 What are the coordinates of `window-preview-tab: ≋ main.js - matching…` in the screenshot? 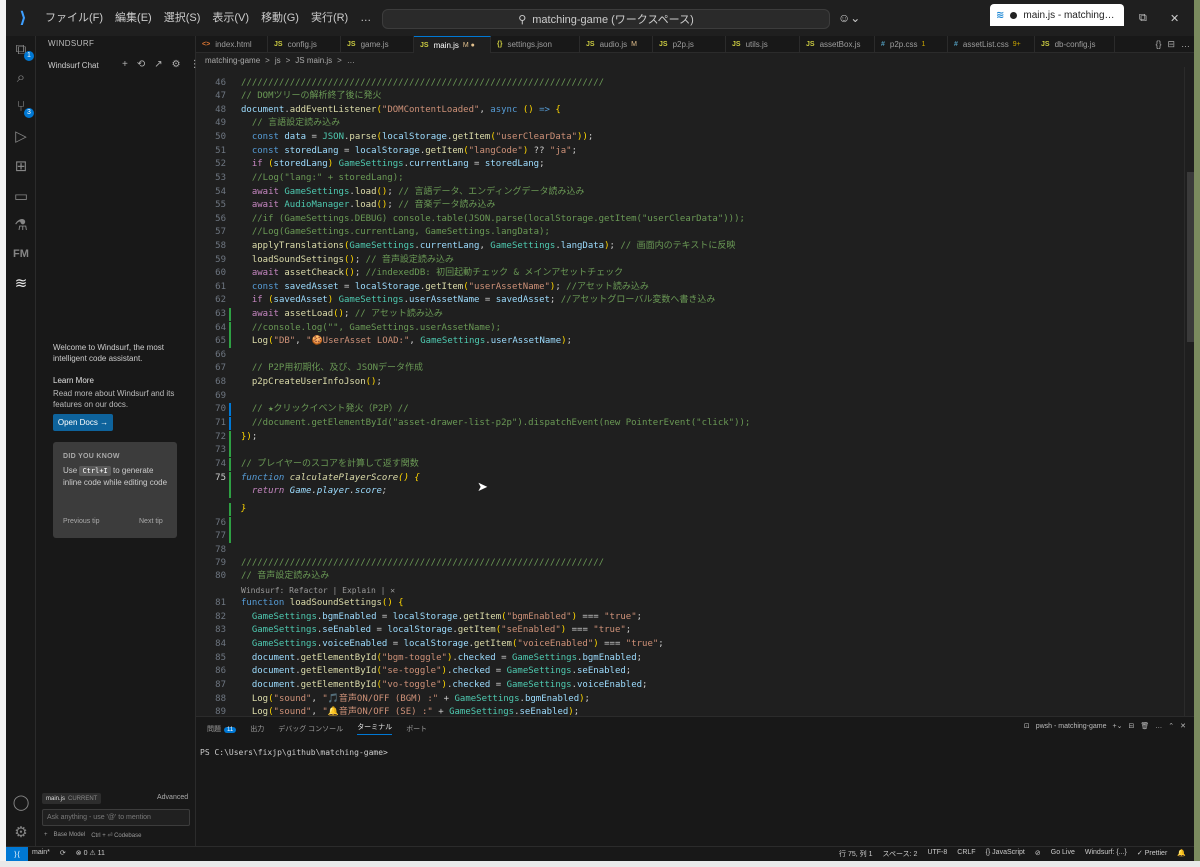 It's located at (1057, 15).